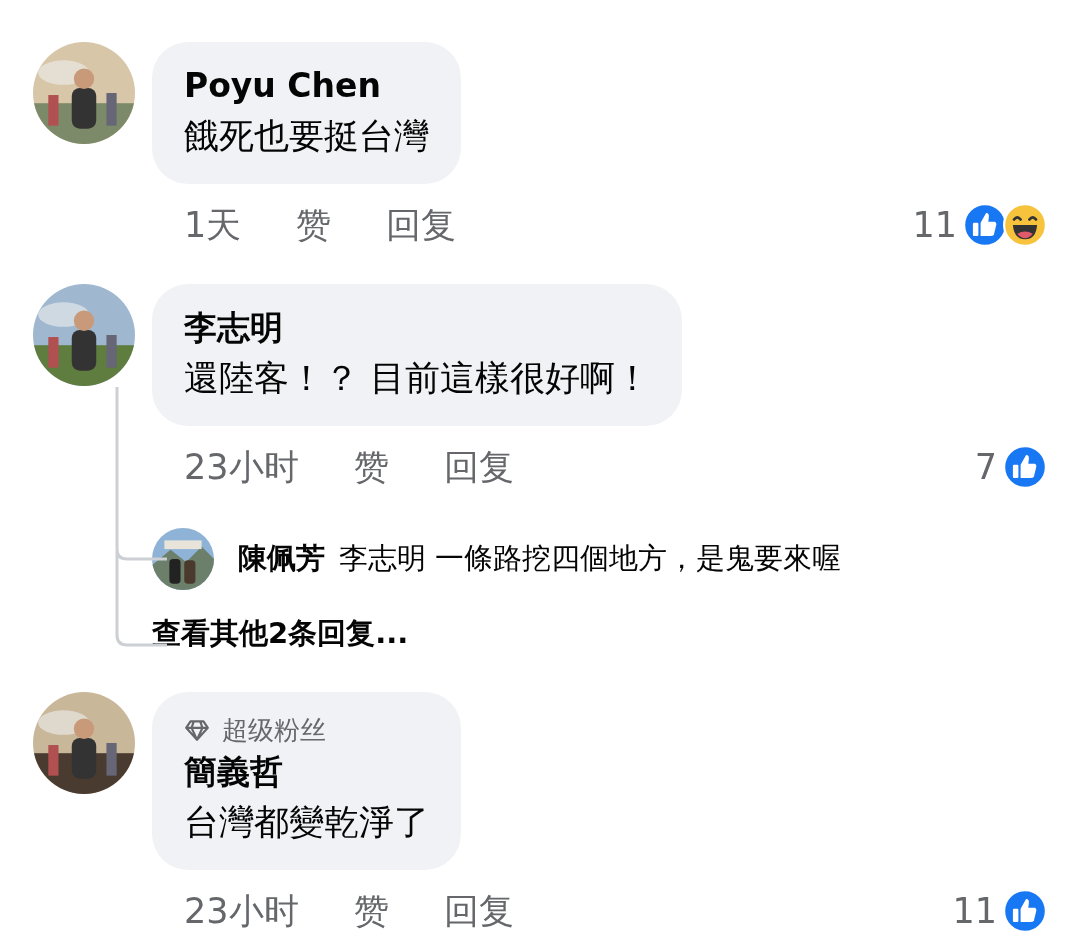 This screenshot has height=951, width=1080. Describe the element at coordinates (417, 328) in the screenshot. I see `commenter-name: 李志明` at that location.